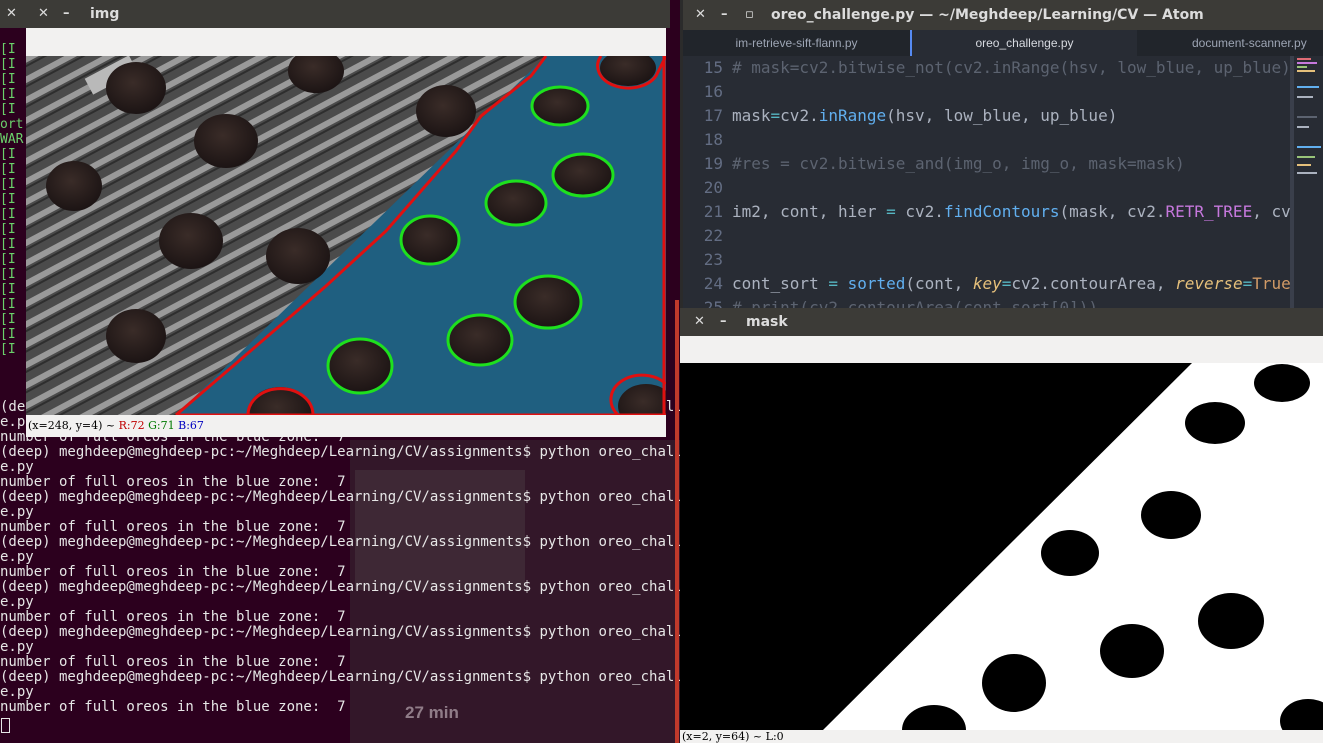  I want to click on tab-document-scanner: document-scanner.py, so click(1231, 43).